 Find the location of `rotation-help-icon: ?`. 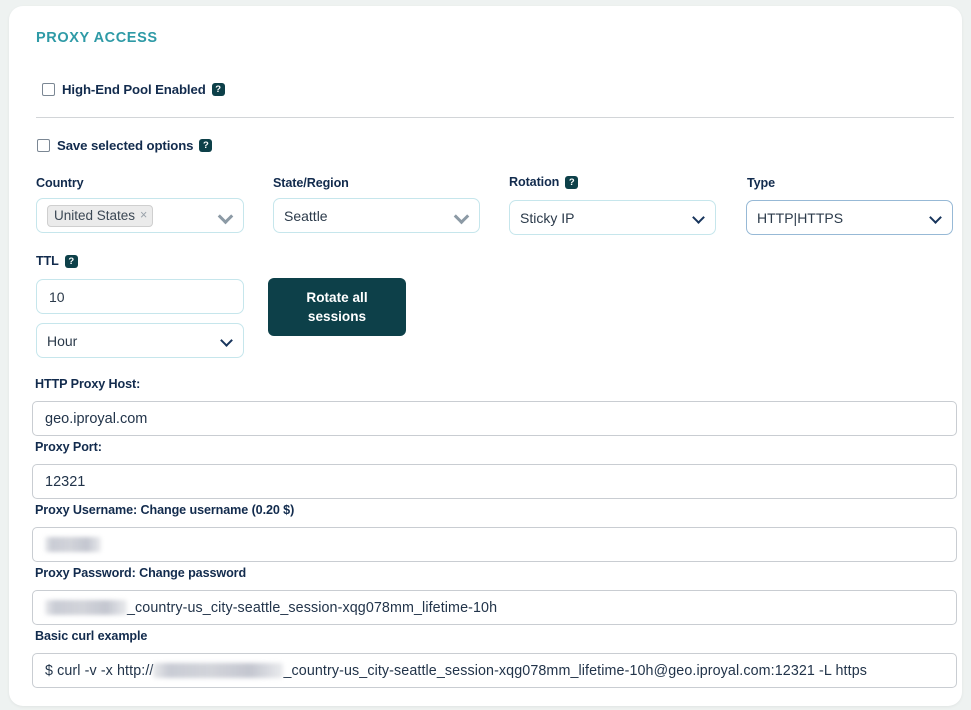

rotation-help-icon: ? is located at coordinates (572, 182).